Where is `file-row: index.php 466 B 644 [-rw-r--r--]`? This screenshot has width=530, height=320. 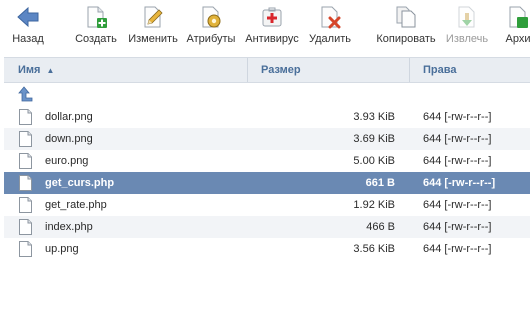 file-row: index.php 466 B 644 [-rw-r--r--] is located at coordinates (267, 227).